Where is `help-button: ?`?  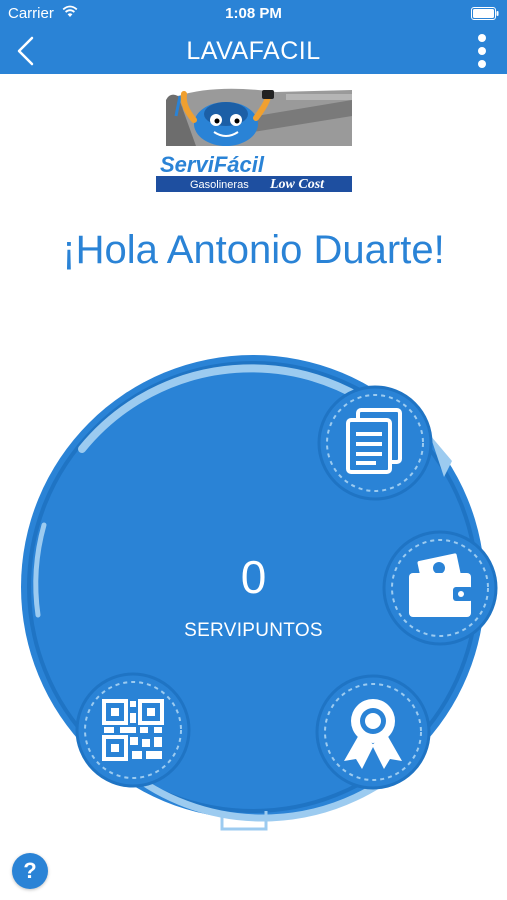 help-button: ? is located at coordinates (30, 871).